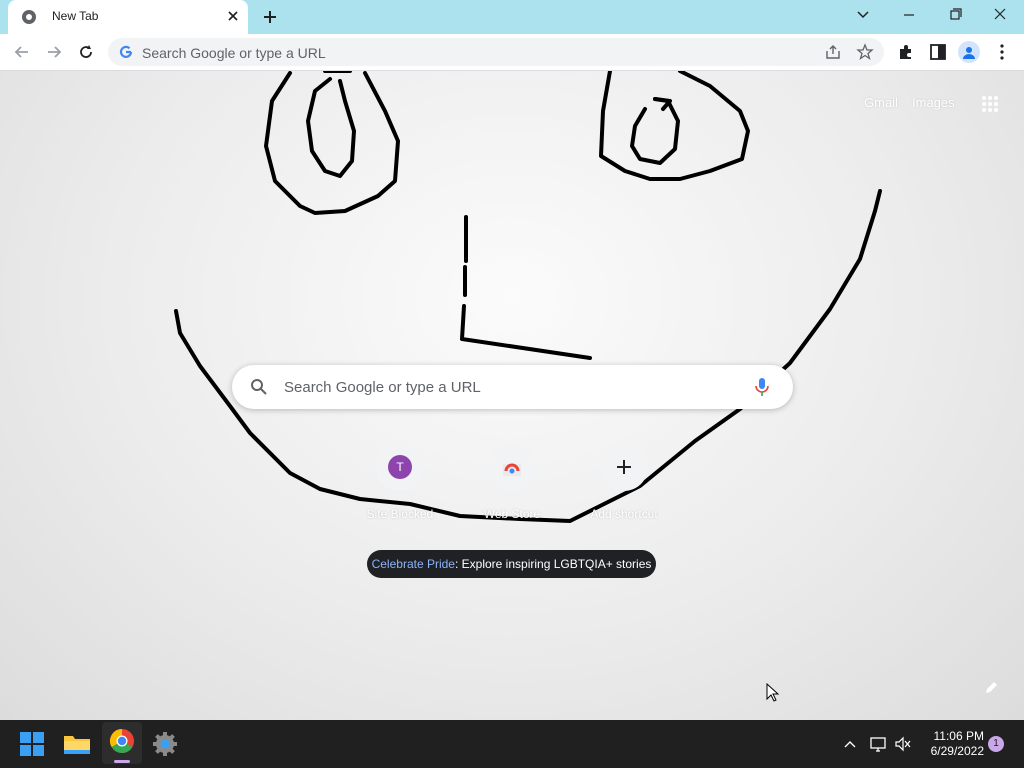 The image size is (1024, 768). What do you see at coordinates (903, 744) in the screenshot?
I see `volume-muted-icon` at bounding box center [903, 744].